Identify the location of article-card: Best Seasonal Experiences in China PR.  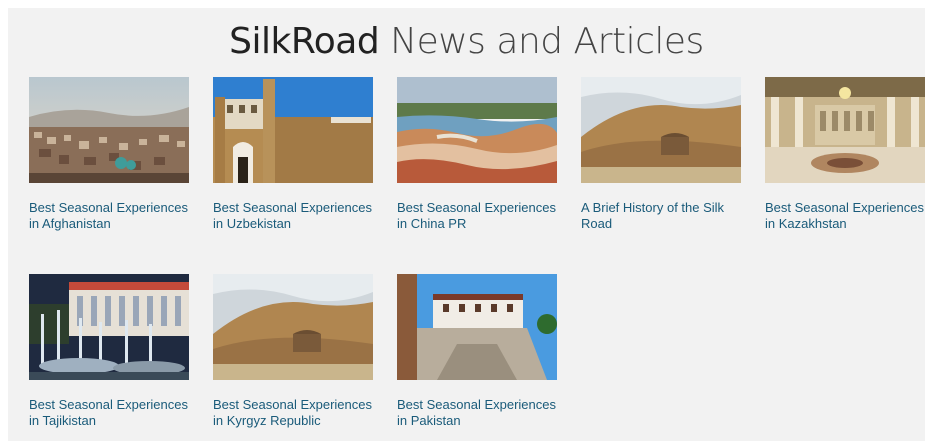
(477, 154).